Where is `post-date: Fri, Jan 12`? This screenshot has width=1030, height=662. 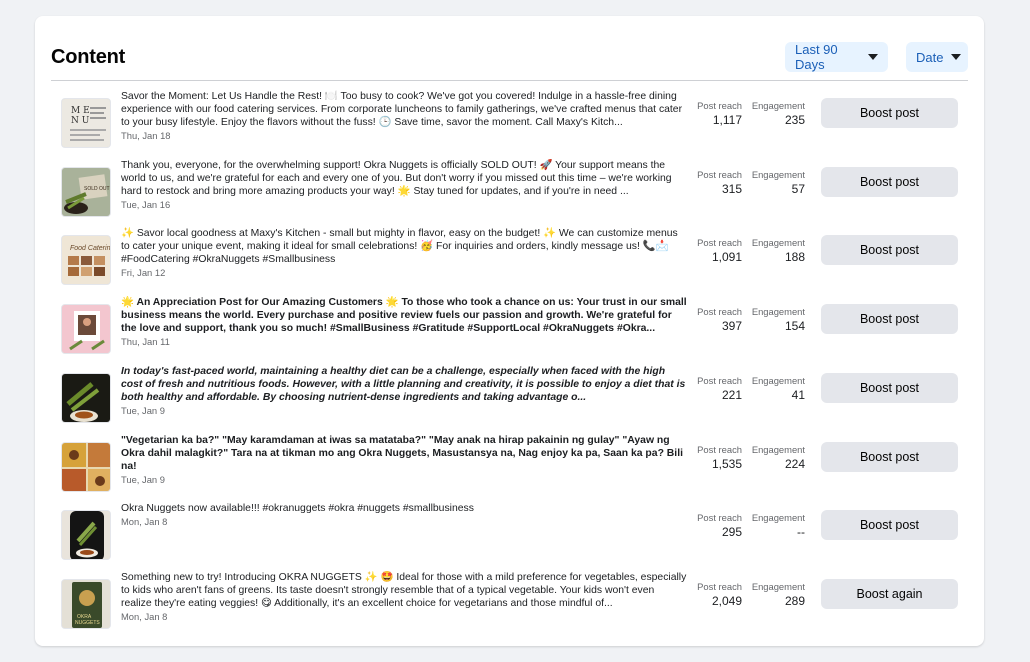 post-date: Fri, Jan 12 is located at coordinates (143, 272).